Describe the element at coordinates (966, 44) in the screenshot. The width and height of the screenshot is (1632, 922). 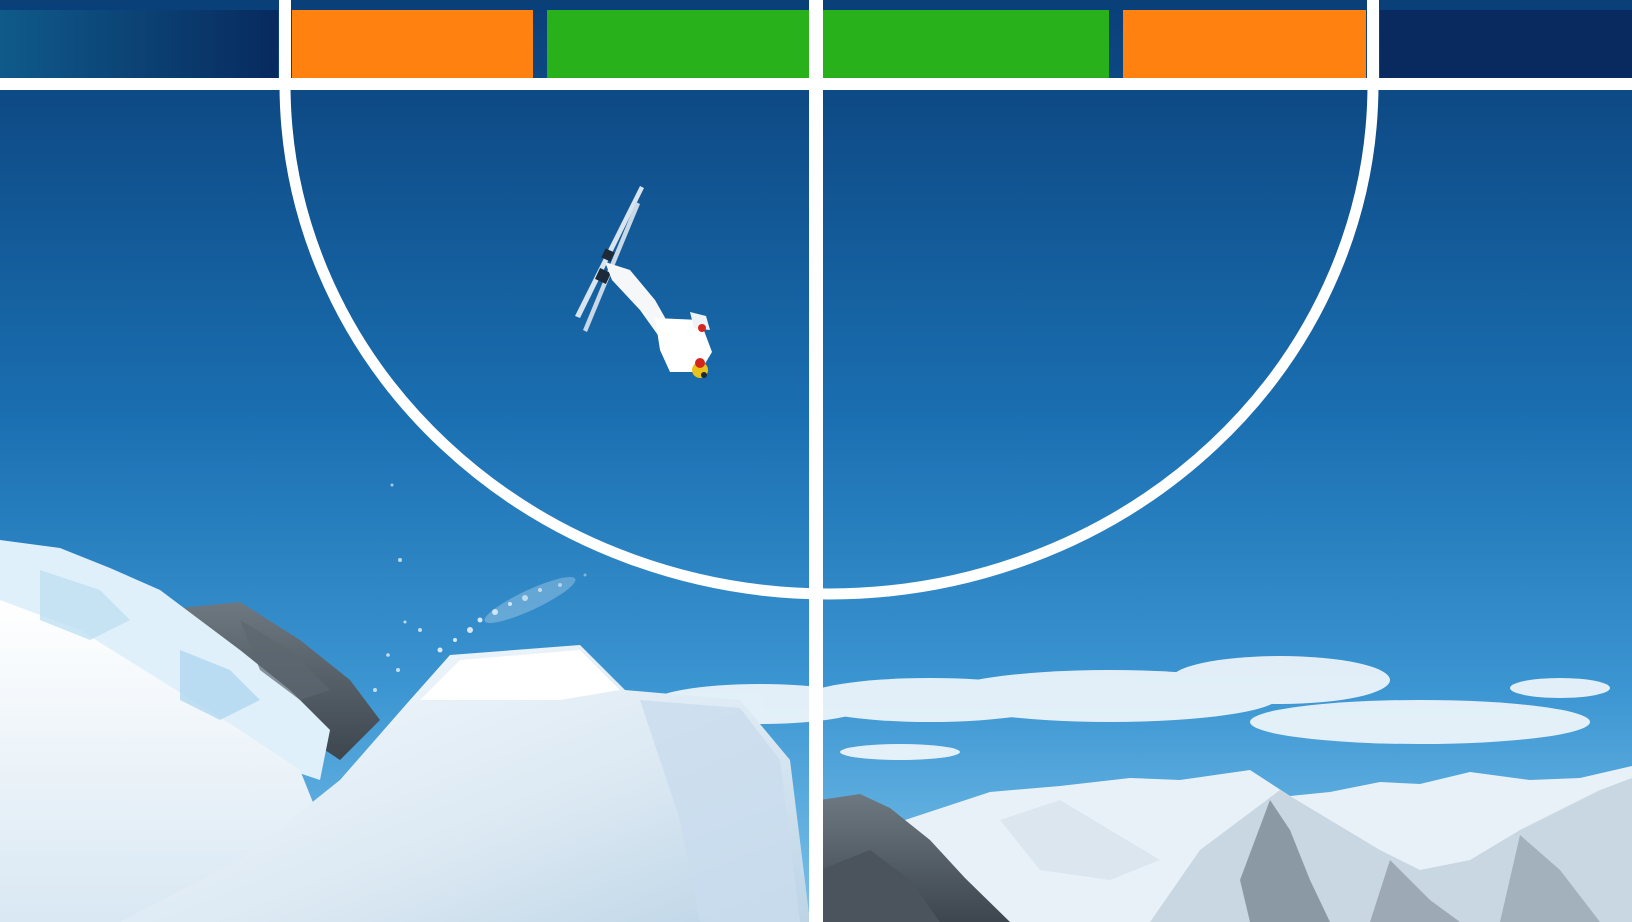
I see `tile-green-right` at that location.